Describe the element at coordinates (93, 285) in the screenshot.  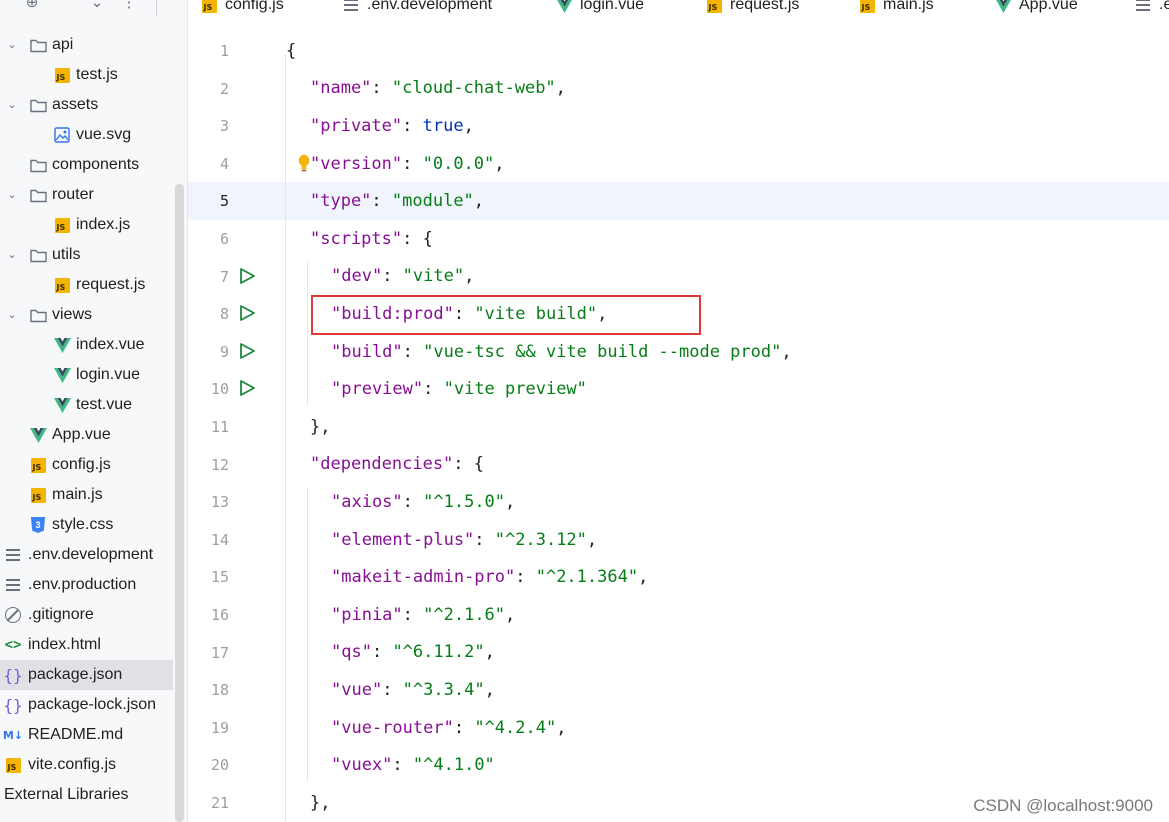
I see `tree-item-request-js: JS request.js` at that location.